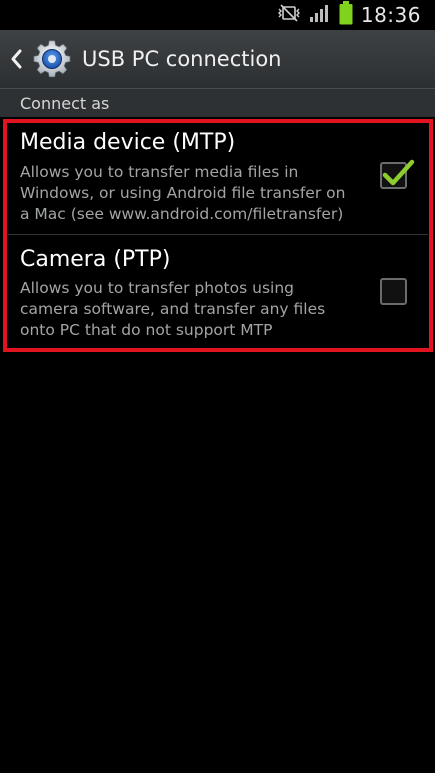  I want to click on option-description-line: Allows you to transfer photos using, so click(157, 288).